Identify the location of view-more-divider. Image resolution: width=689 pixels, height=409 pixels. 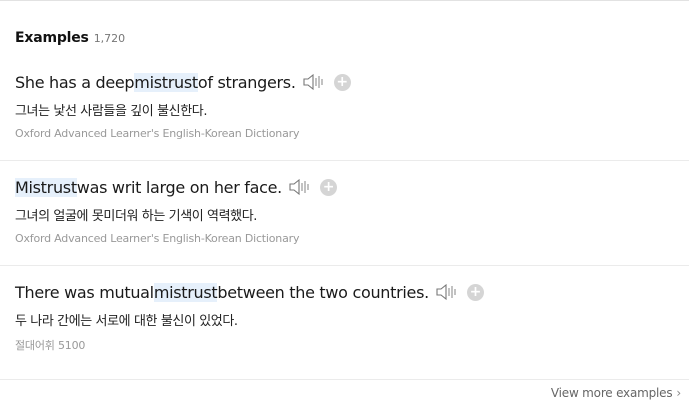
(344, 379).